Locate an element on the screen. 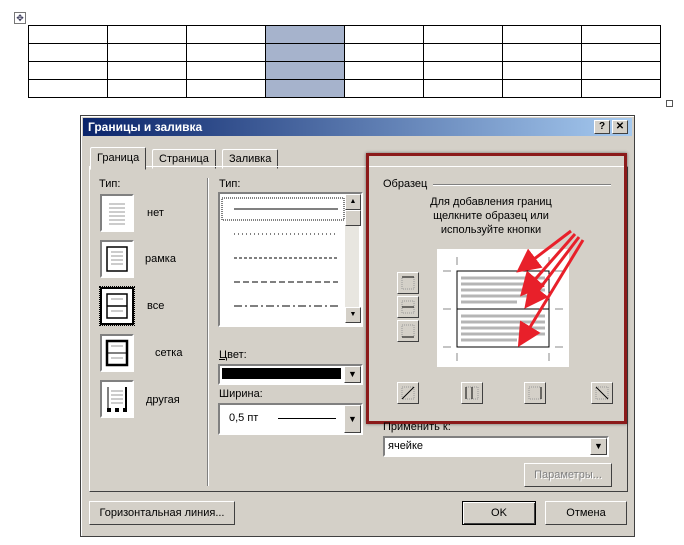 This screenshot has height=545, width=684. cancel-button: Отмена is located at coordinates (586, 513).